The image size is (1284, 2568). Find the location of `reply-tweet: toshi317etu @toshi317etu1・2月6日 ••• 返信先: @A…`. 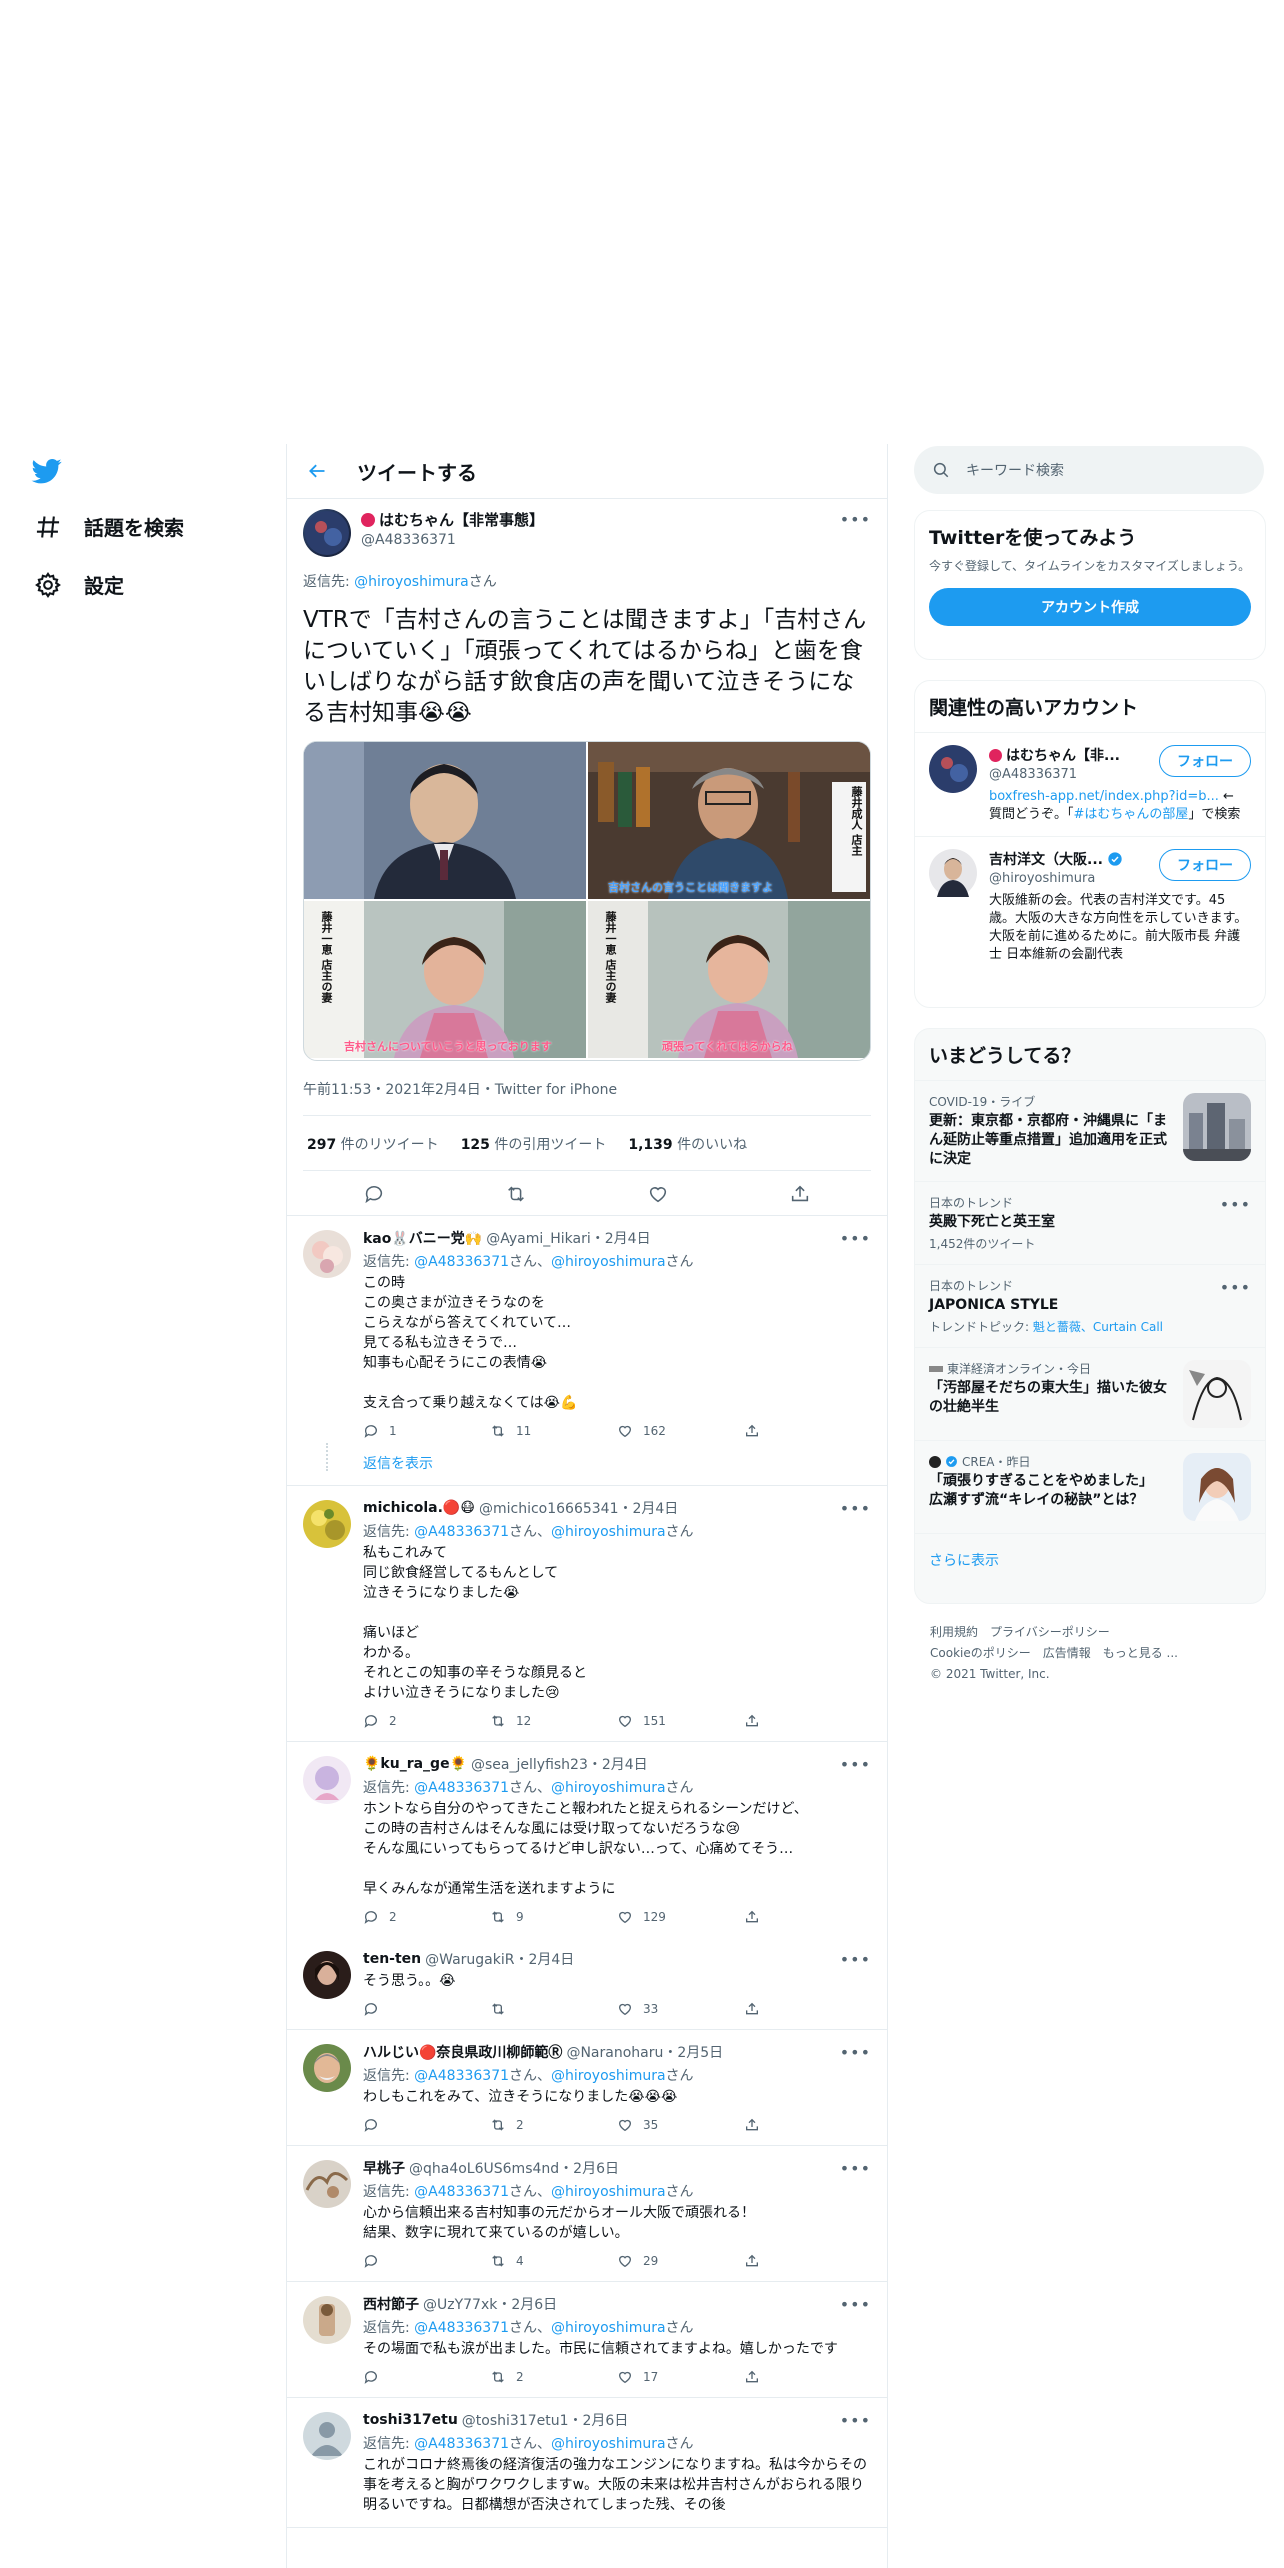

reply-tweet: toshi317etu @toshi317etu1・2月6日 ••• 返信先: @A… is located at coordinates (587, 2463).